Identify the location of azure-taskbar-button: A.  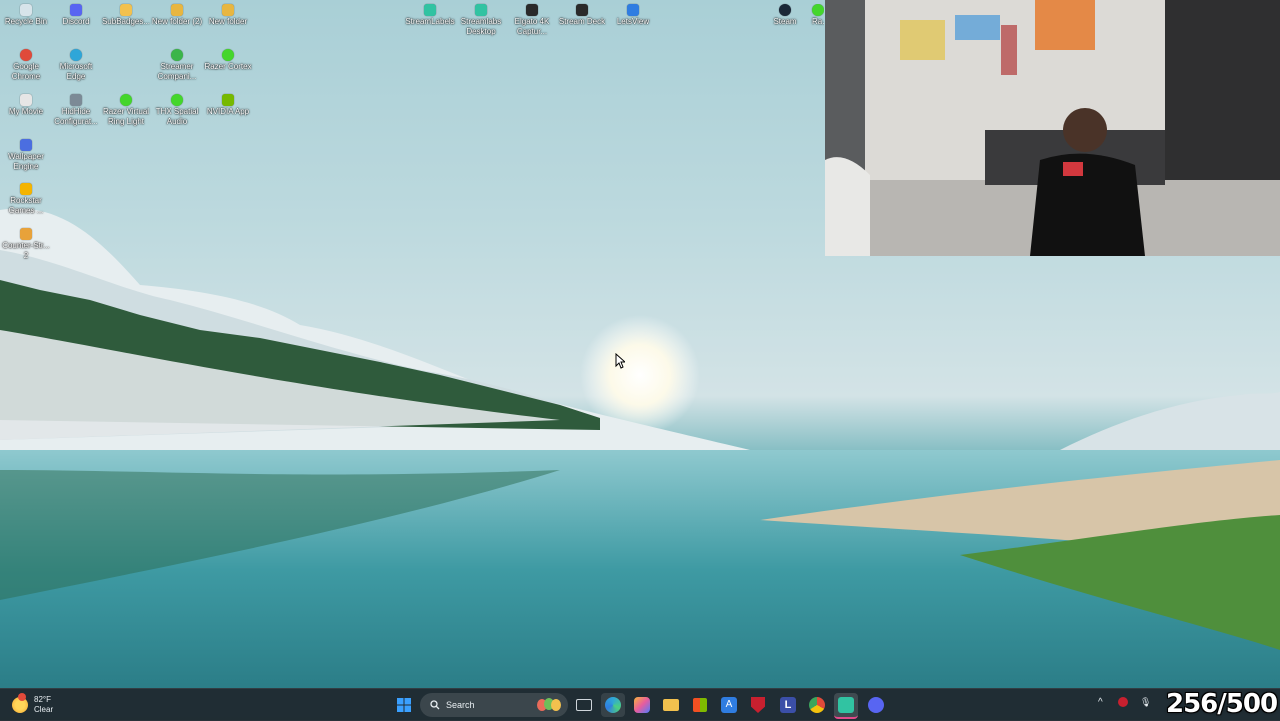
(729, 705).